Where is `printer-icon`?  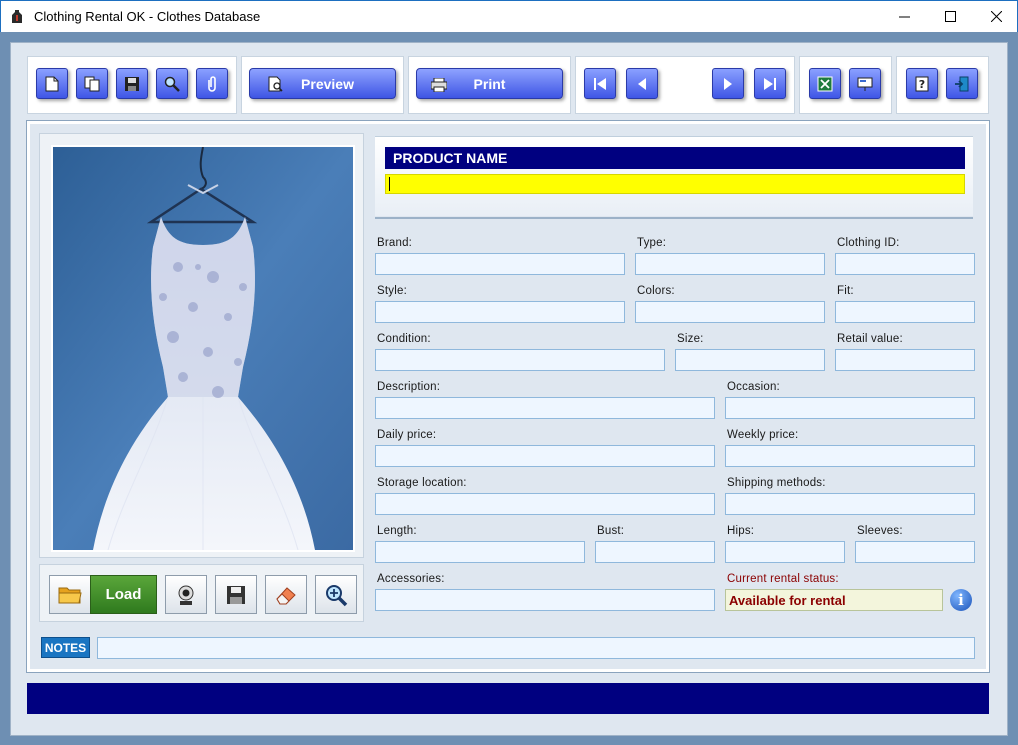 printer-icon is located at coordinates (439, 85).